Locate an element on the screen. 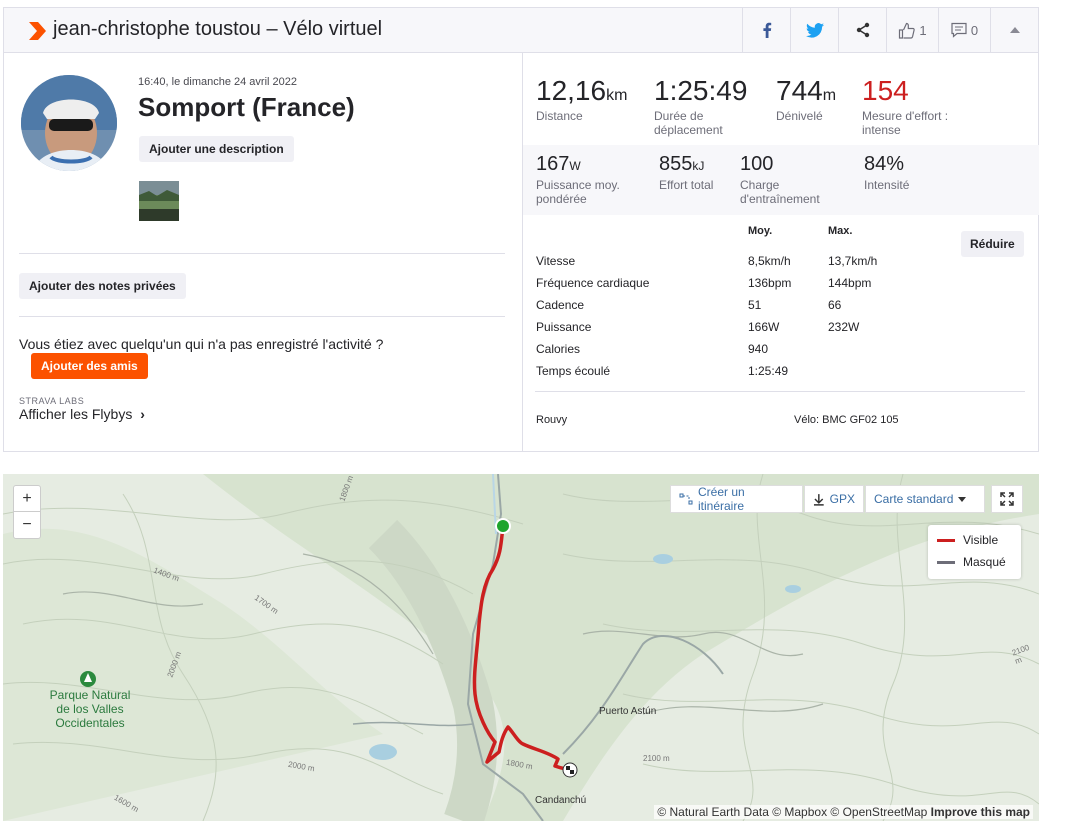 Image resolution: width=1067 pixels, height=821 pixels. map-legend: Visible Masqué is located at coordinates (974, 552).